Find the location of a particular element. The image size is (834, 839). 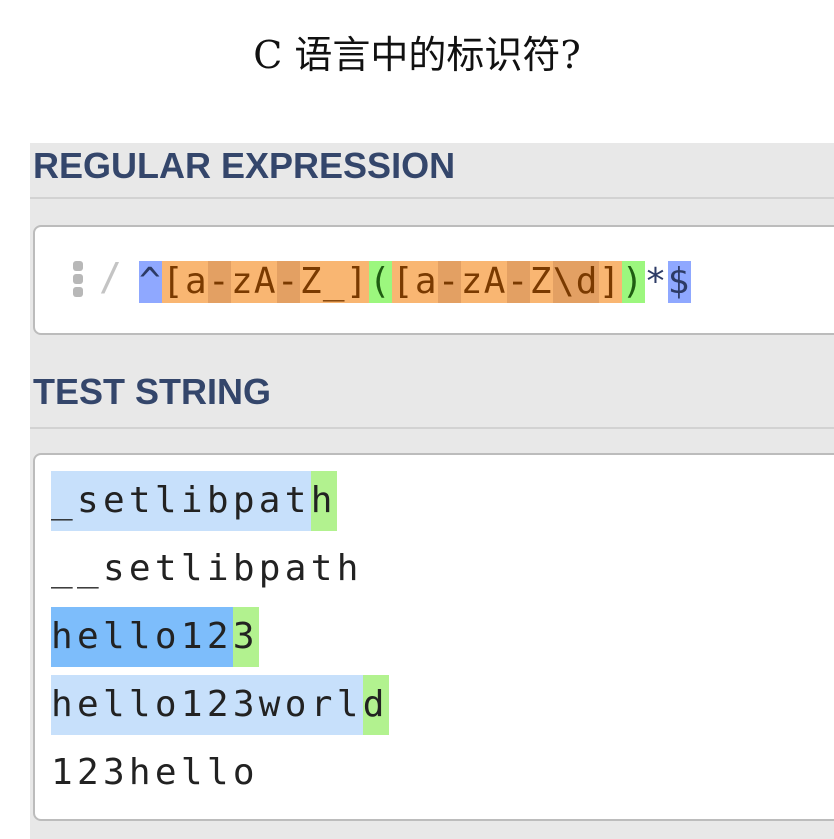

drag-handle-icon is located at coordinates (78, 279).